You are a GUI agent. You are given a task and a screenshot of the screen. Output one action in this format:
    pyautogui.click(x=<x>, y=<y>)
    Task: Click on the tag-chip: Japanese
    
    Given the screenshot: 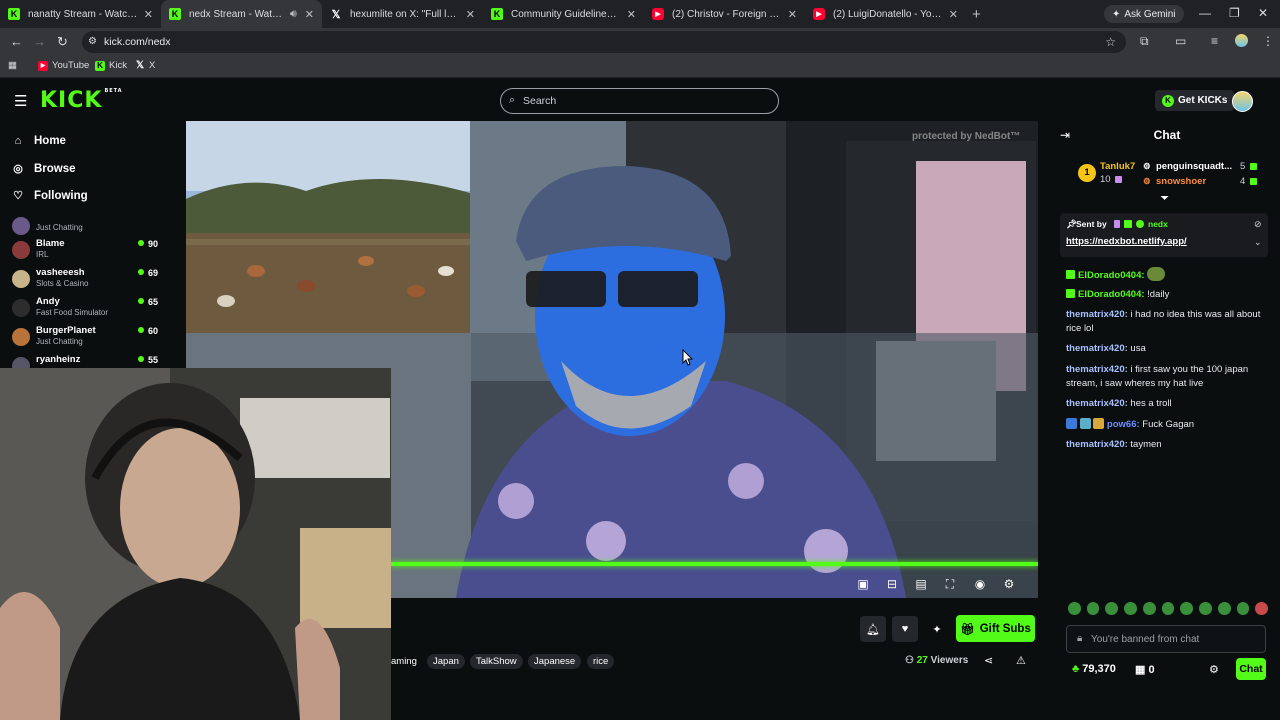 What is the action you would take?
    pyautogui.click(x=555, y=661)
    